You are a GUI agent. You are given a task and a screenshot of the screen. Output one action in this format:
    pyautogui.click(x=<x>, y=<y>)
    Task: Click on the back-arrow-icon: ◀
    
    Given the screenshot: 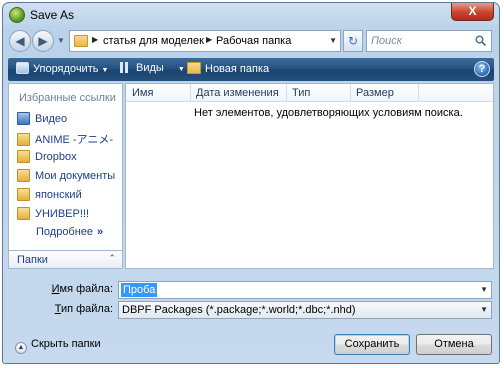 What is the action you would take?
    pyautogui.click(x=20, y=41)
    